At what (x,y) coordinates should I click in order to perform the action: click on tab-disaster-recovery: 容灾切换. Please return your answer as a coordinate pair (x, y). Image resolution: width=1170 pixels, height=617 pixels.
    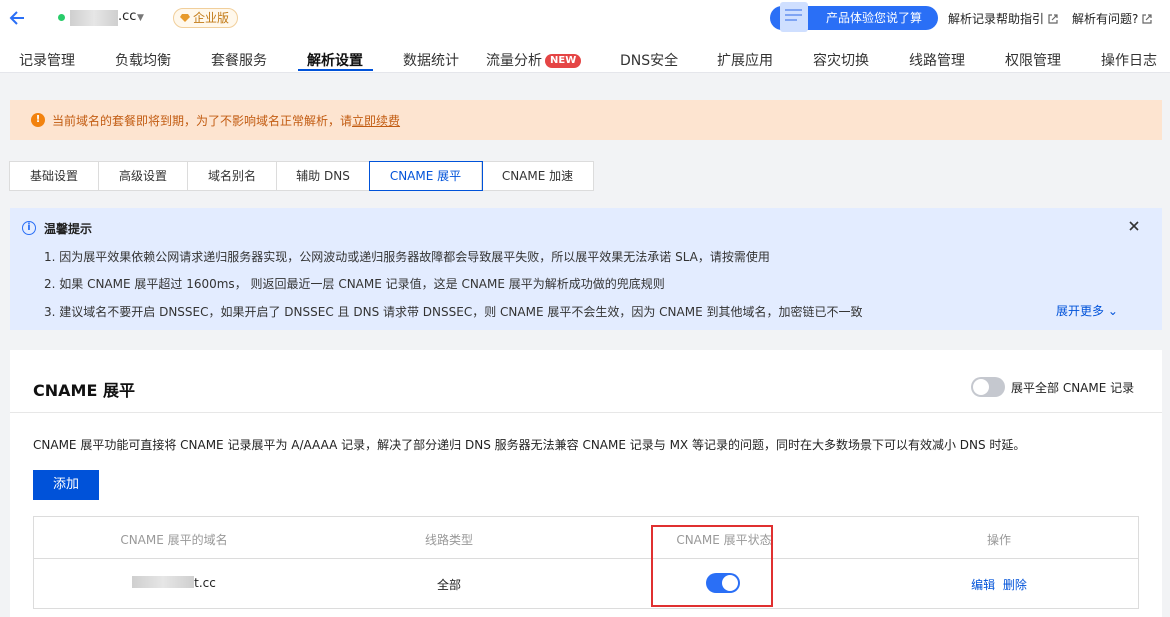
    Looking at the image, I should click on (841, 60).